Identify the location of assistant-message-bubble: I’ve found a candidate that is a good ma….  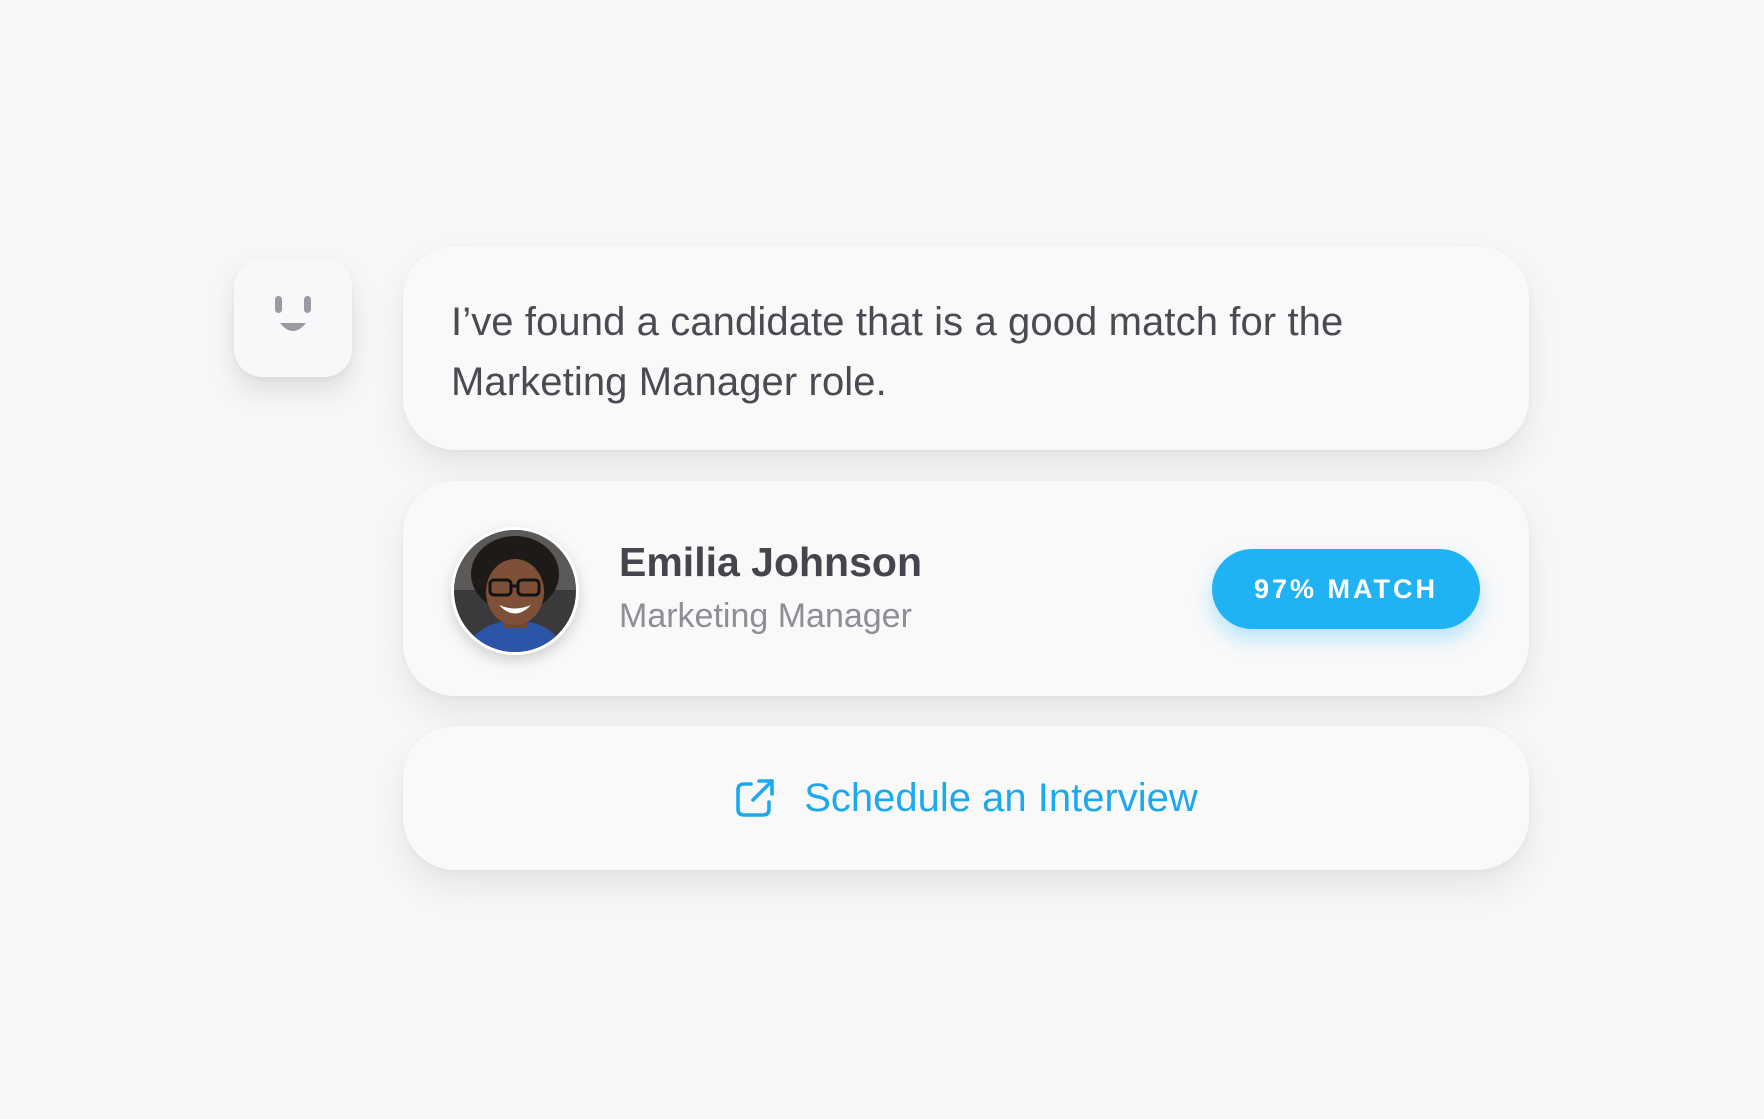
(966, 348).